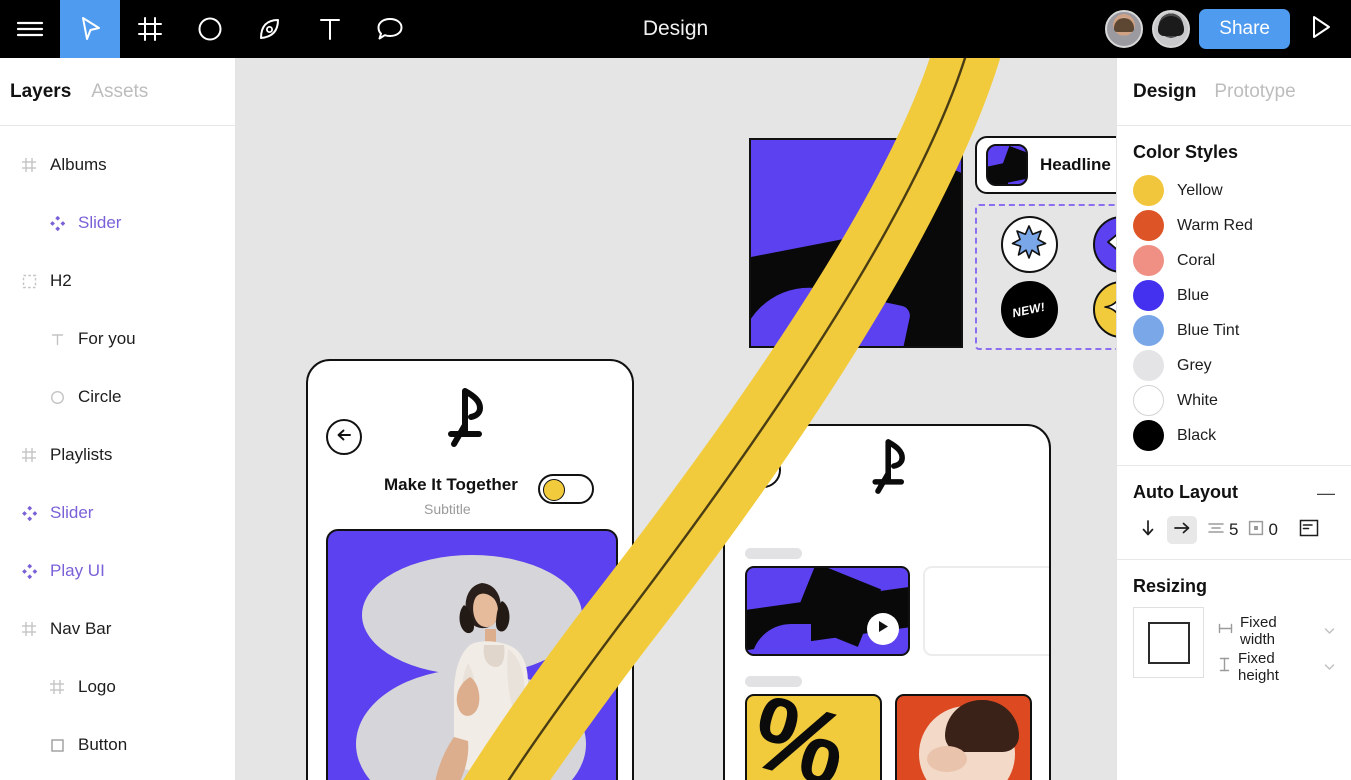  Describe the element at coordinates (1258, 631) in the screenshot. I see `fixed-width-label: Fixed width` at that location.